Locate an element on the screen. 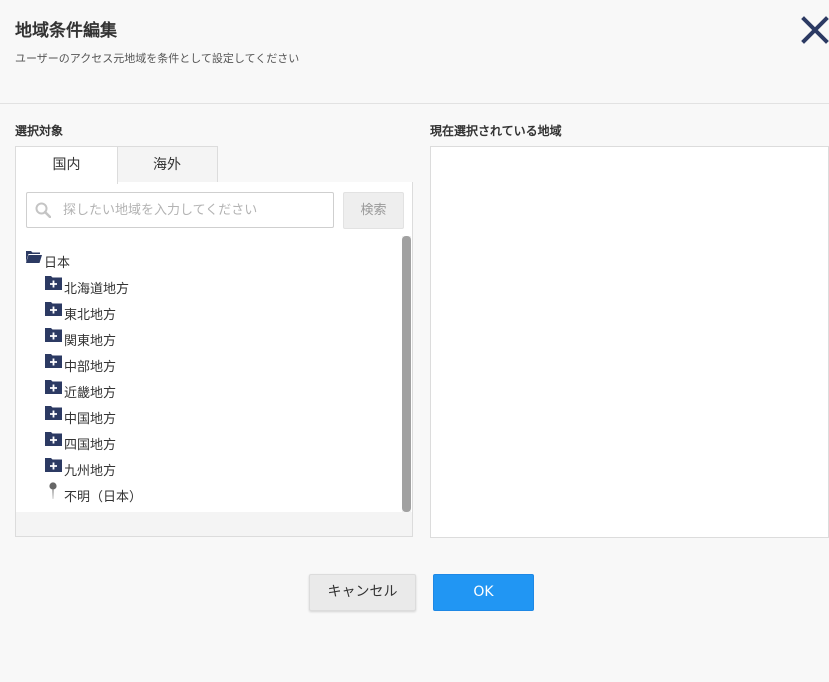 Image resolution: width=829 pixels, height=682 pixels. cancel-button: キャンセル is located at coordinates (362, 592).